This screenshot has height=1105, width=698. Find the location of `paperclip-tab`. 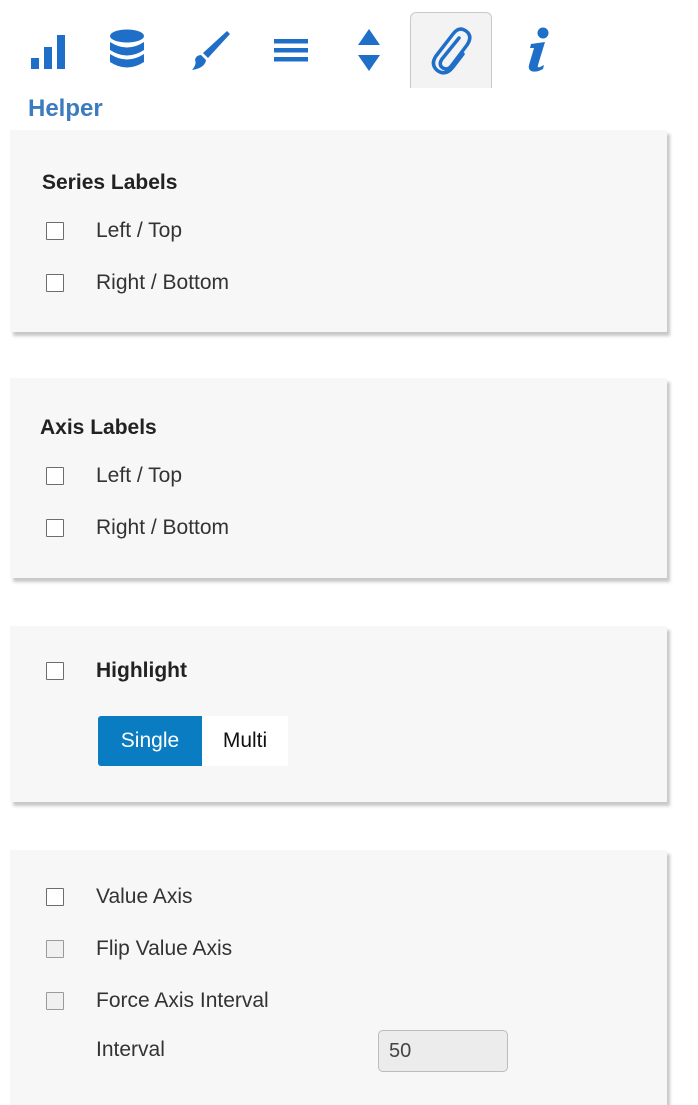

paperclip-tab is located at coordinates (451, 50).